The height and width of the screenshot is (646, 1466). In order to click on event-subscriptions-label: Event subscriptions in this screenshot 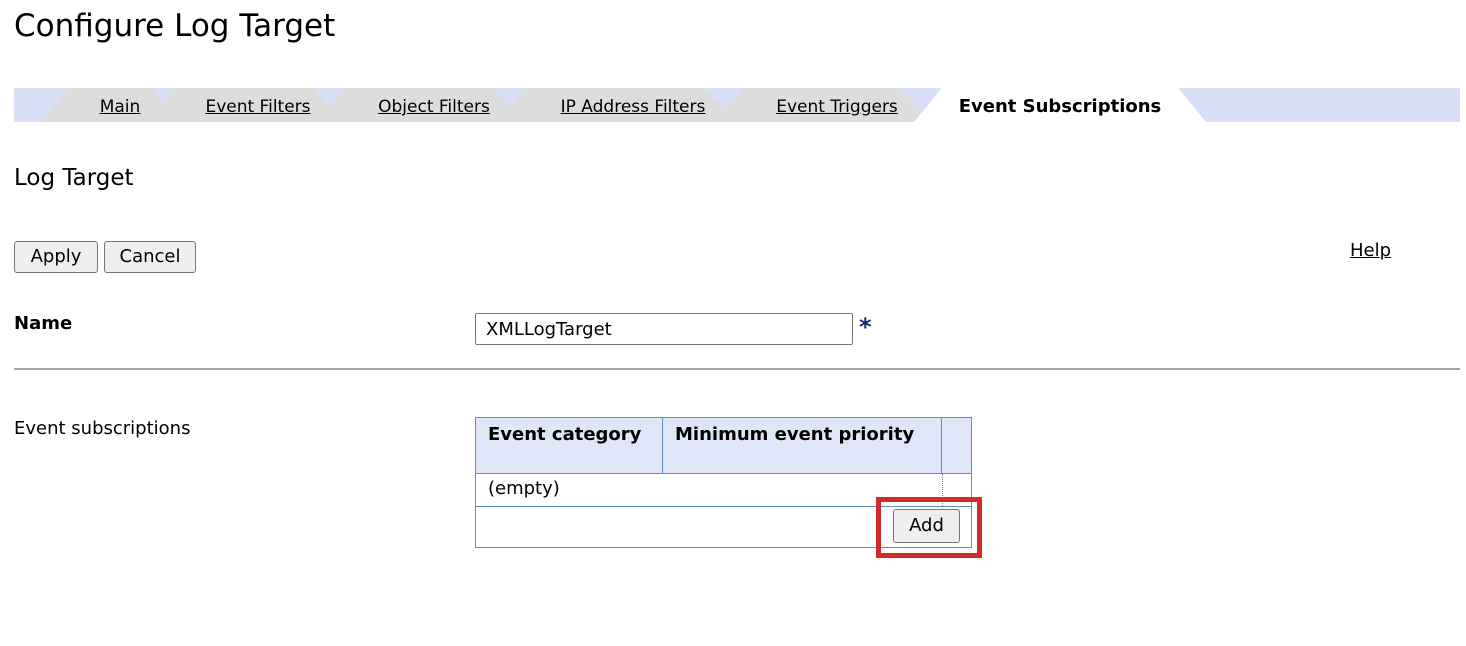, I will do `click(102, 428)`.